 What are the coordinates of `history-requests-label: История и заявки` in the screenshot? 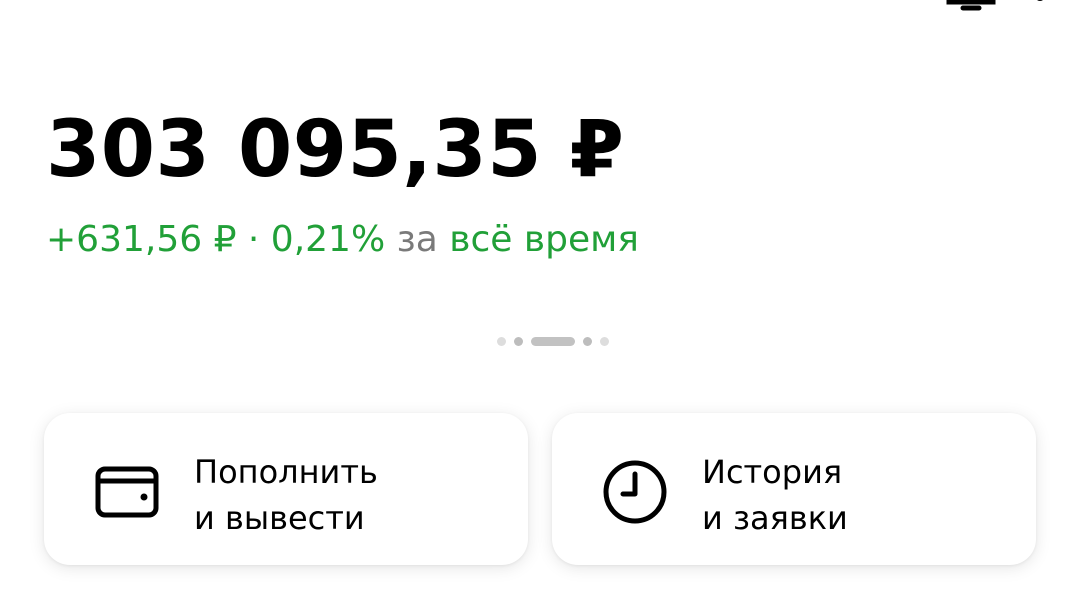 It's located at (775, 495).